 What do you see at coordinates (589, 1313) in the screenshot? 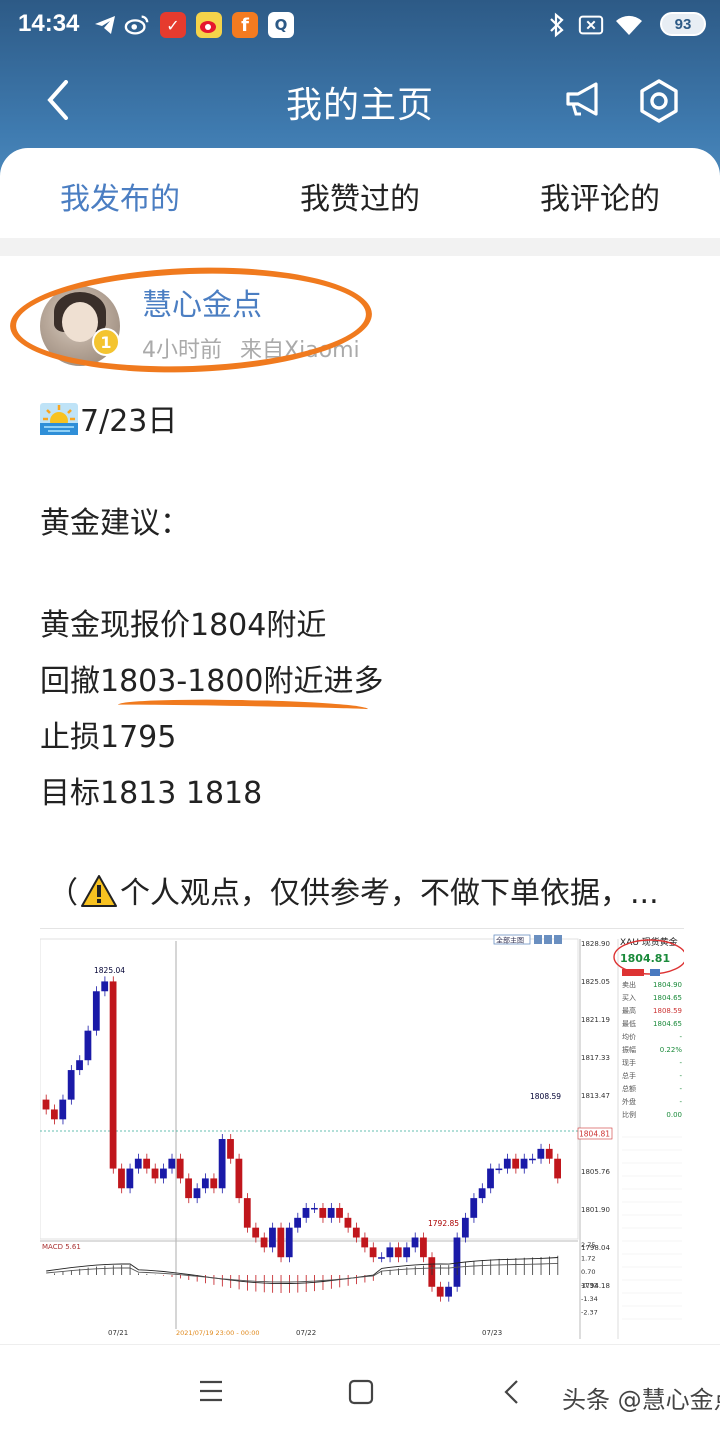
I see `macd-axis-label: -2.37` at bounding box center [589, 1313].